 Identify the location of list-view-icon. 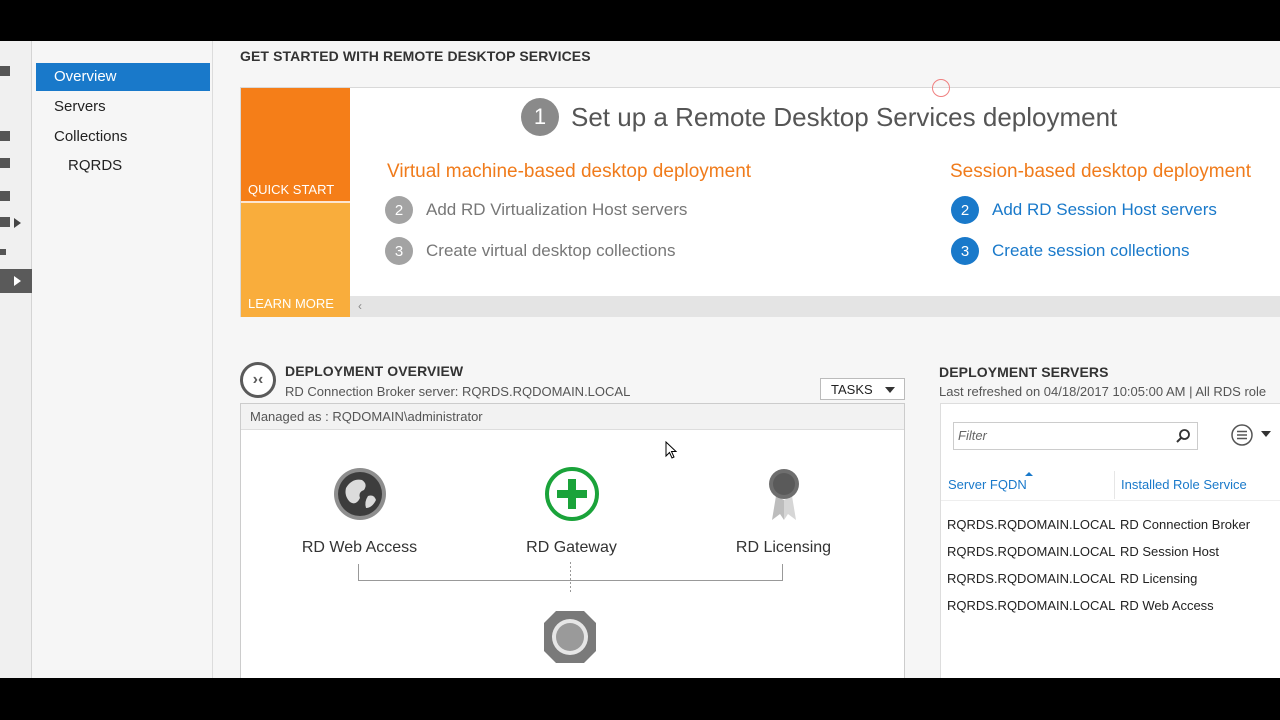
(1242, 435).